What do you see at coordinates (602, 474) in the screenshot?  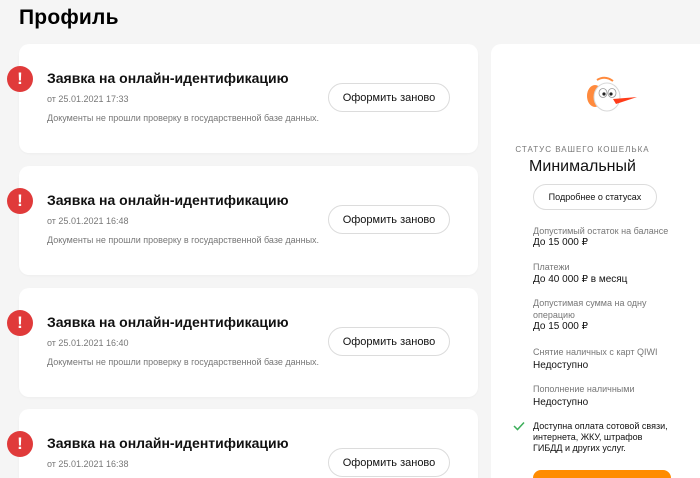 I see `upgrade-status-button` at bounding box center [602, 474].